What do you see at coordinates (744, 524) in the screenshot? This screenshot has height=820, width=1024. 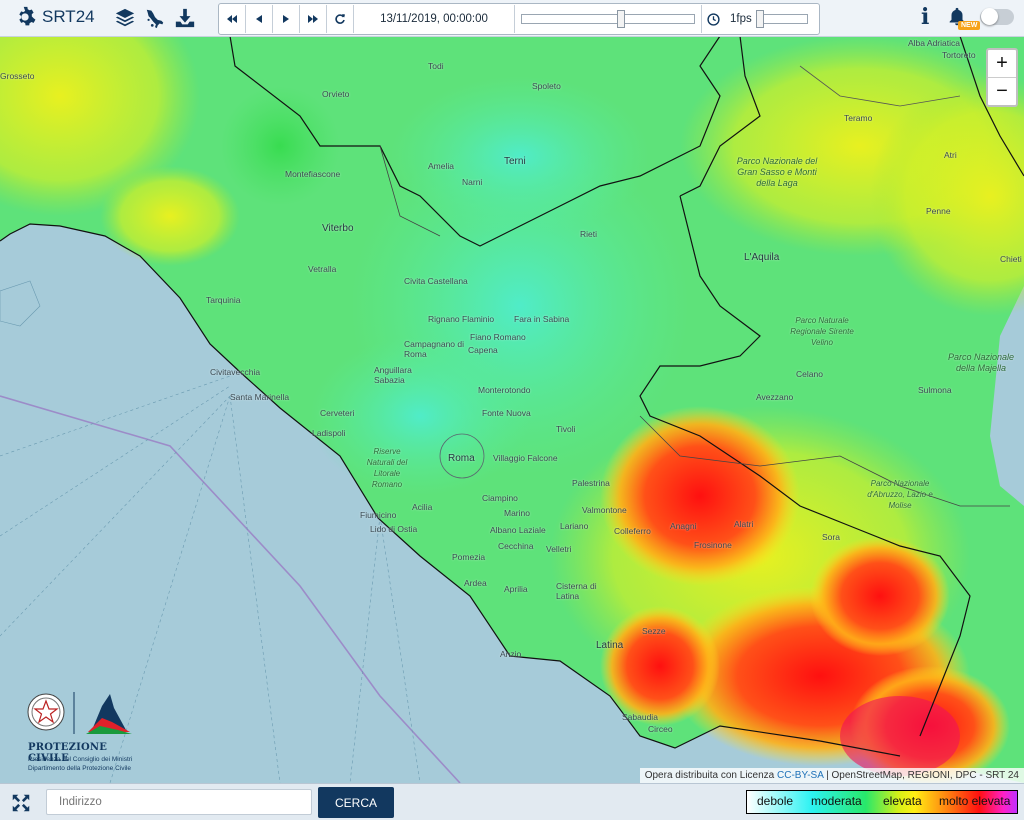 I see `place-label: Alatri` at bounding box center [744, 524].